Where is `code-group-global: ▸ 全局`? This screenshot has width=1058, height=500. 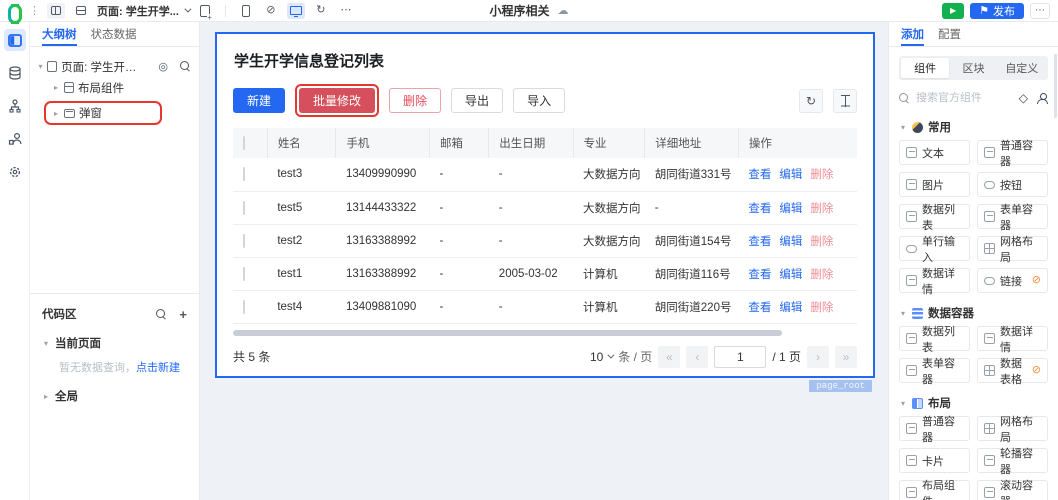 code-group-global: ▸ 全局 is located at coordinates (114, 396).